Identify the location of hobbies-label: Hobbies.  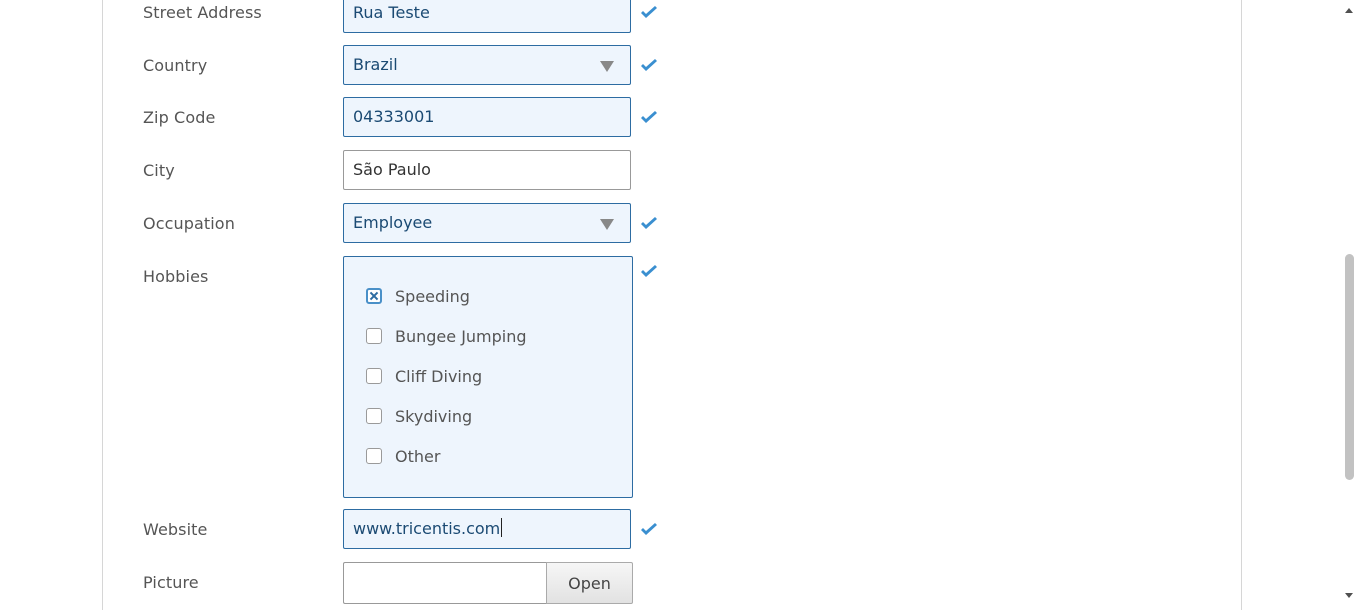
(176, 276).